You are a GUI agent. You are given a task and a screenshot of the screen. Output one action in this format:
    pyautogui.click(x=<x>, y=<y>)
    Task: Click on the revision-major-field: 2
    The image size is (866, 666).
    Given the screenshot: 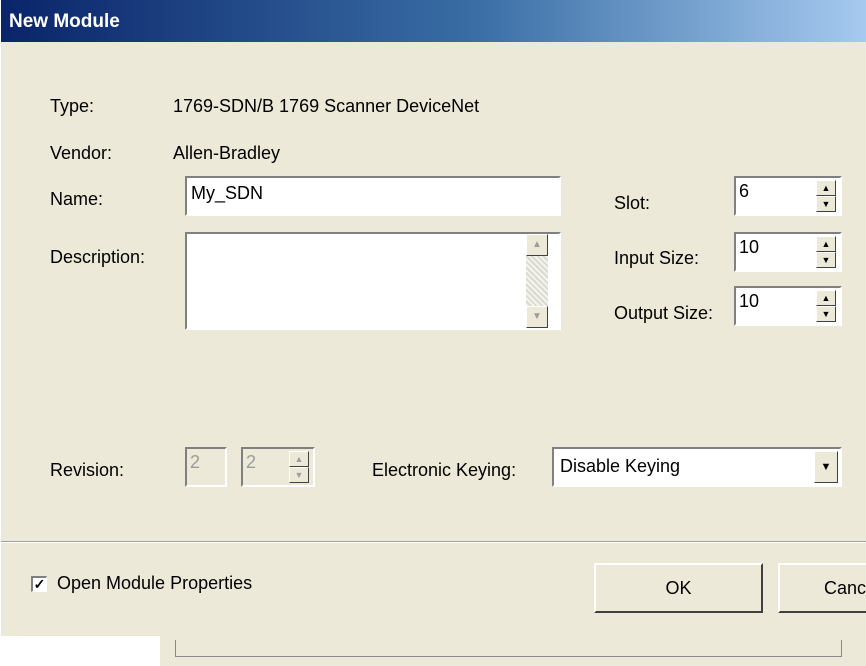 What is the action you would take?
    pyautogui.click(x=206, y=467)
    